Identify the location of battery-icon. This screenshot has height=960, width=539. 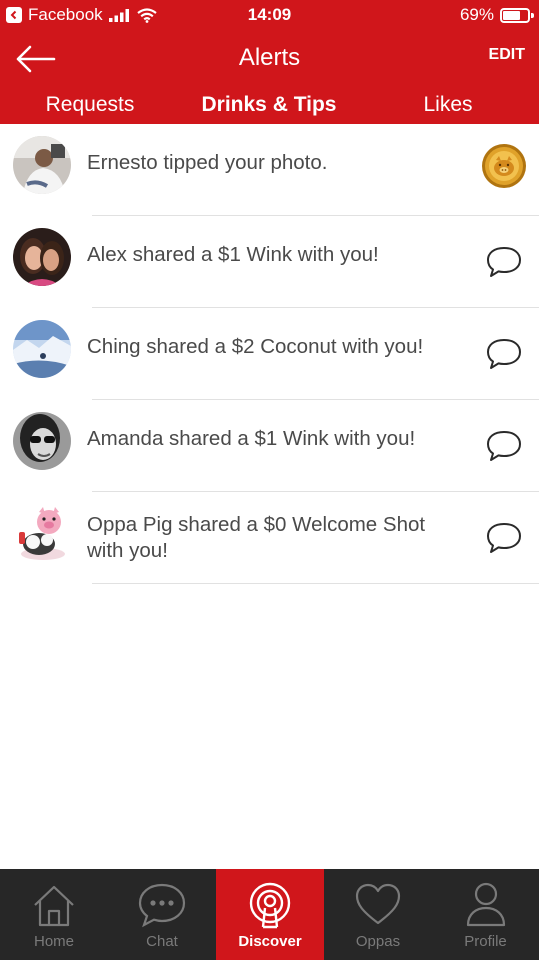
(517, 15).